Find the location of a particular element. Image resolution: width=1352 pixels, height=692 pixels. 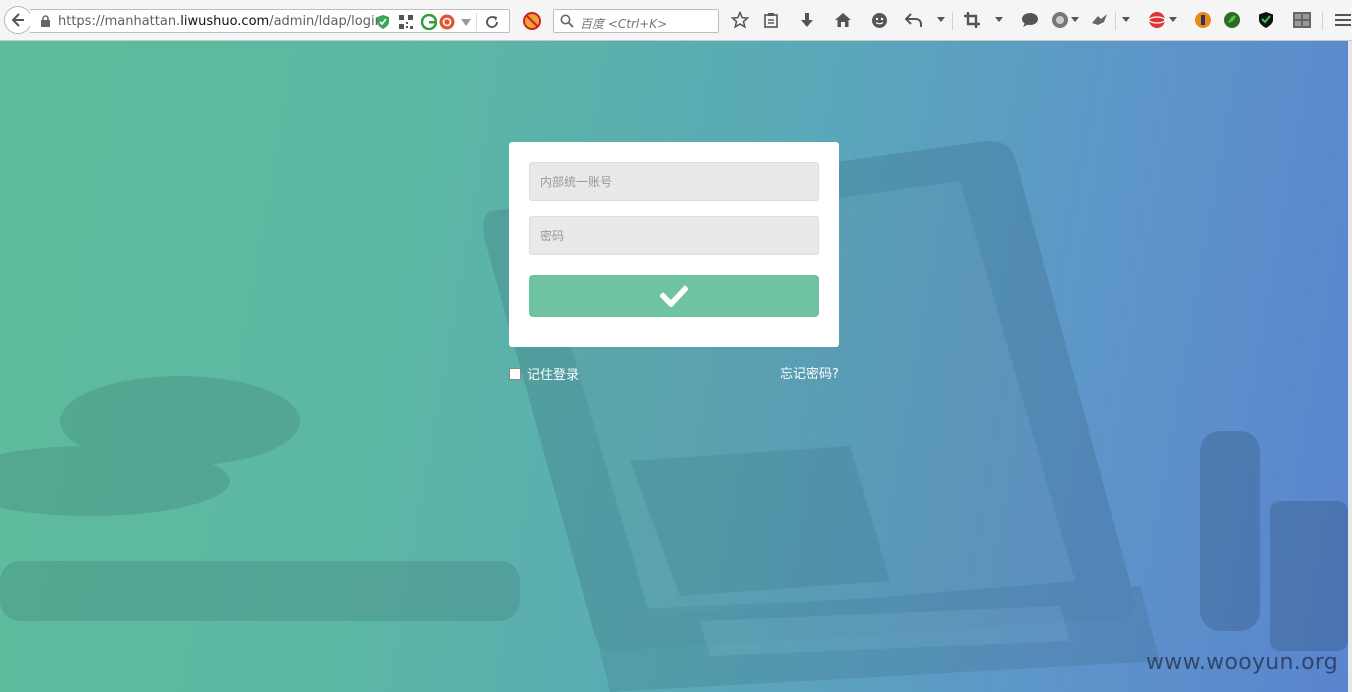

screenshot-dropdown-icon is located at coordinates (999, 19).